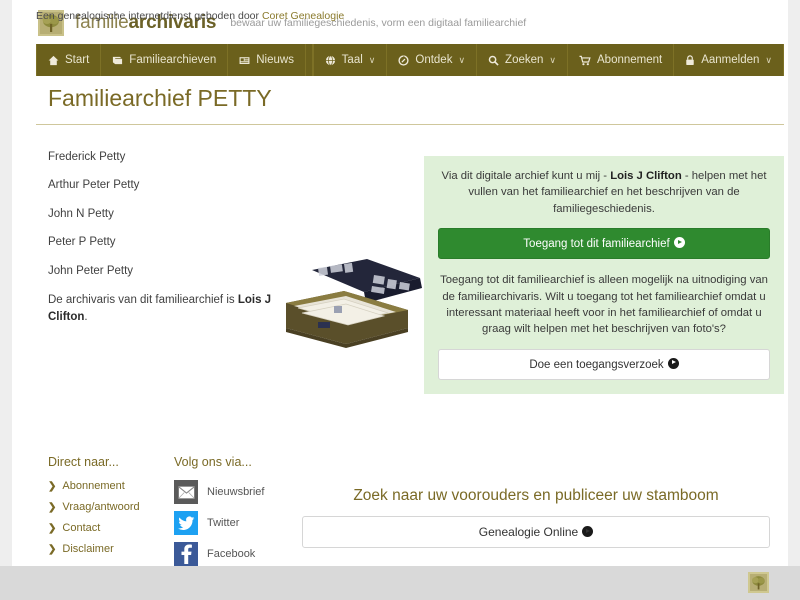  What do you see at coordinates (403, 60) in the screenshot?
I see `compass-icon` at bounding box center [403, 60].